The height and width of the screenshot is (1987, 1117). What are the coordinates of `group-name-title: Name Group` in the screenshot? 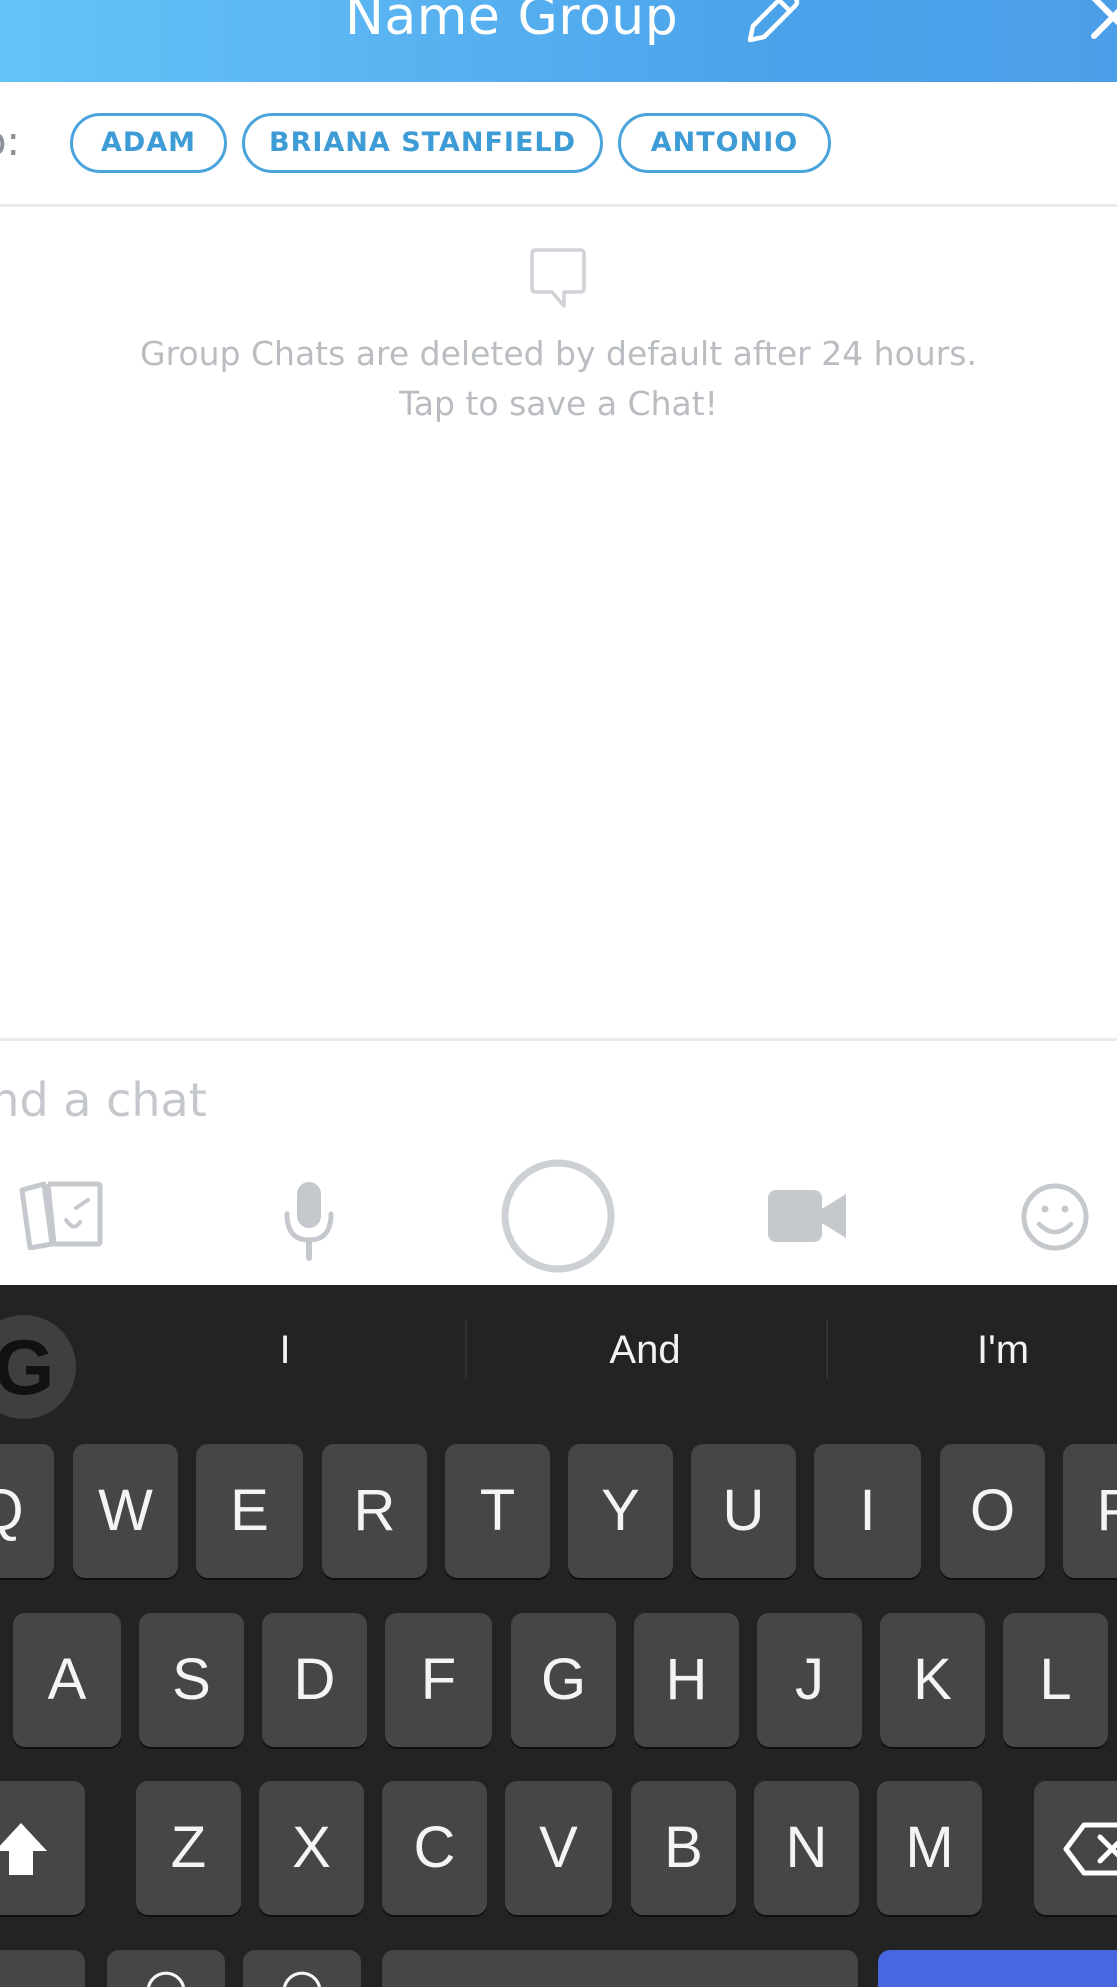 It's located at (511, 26).